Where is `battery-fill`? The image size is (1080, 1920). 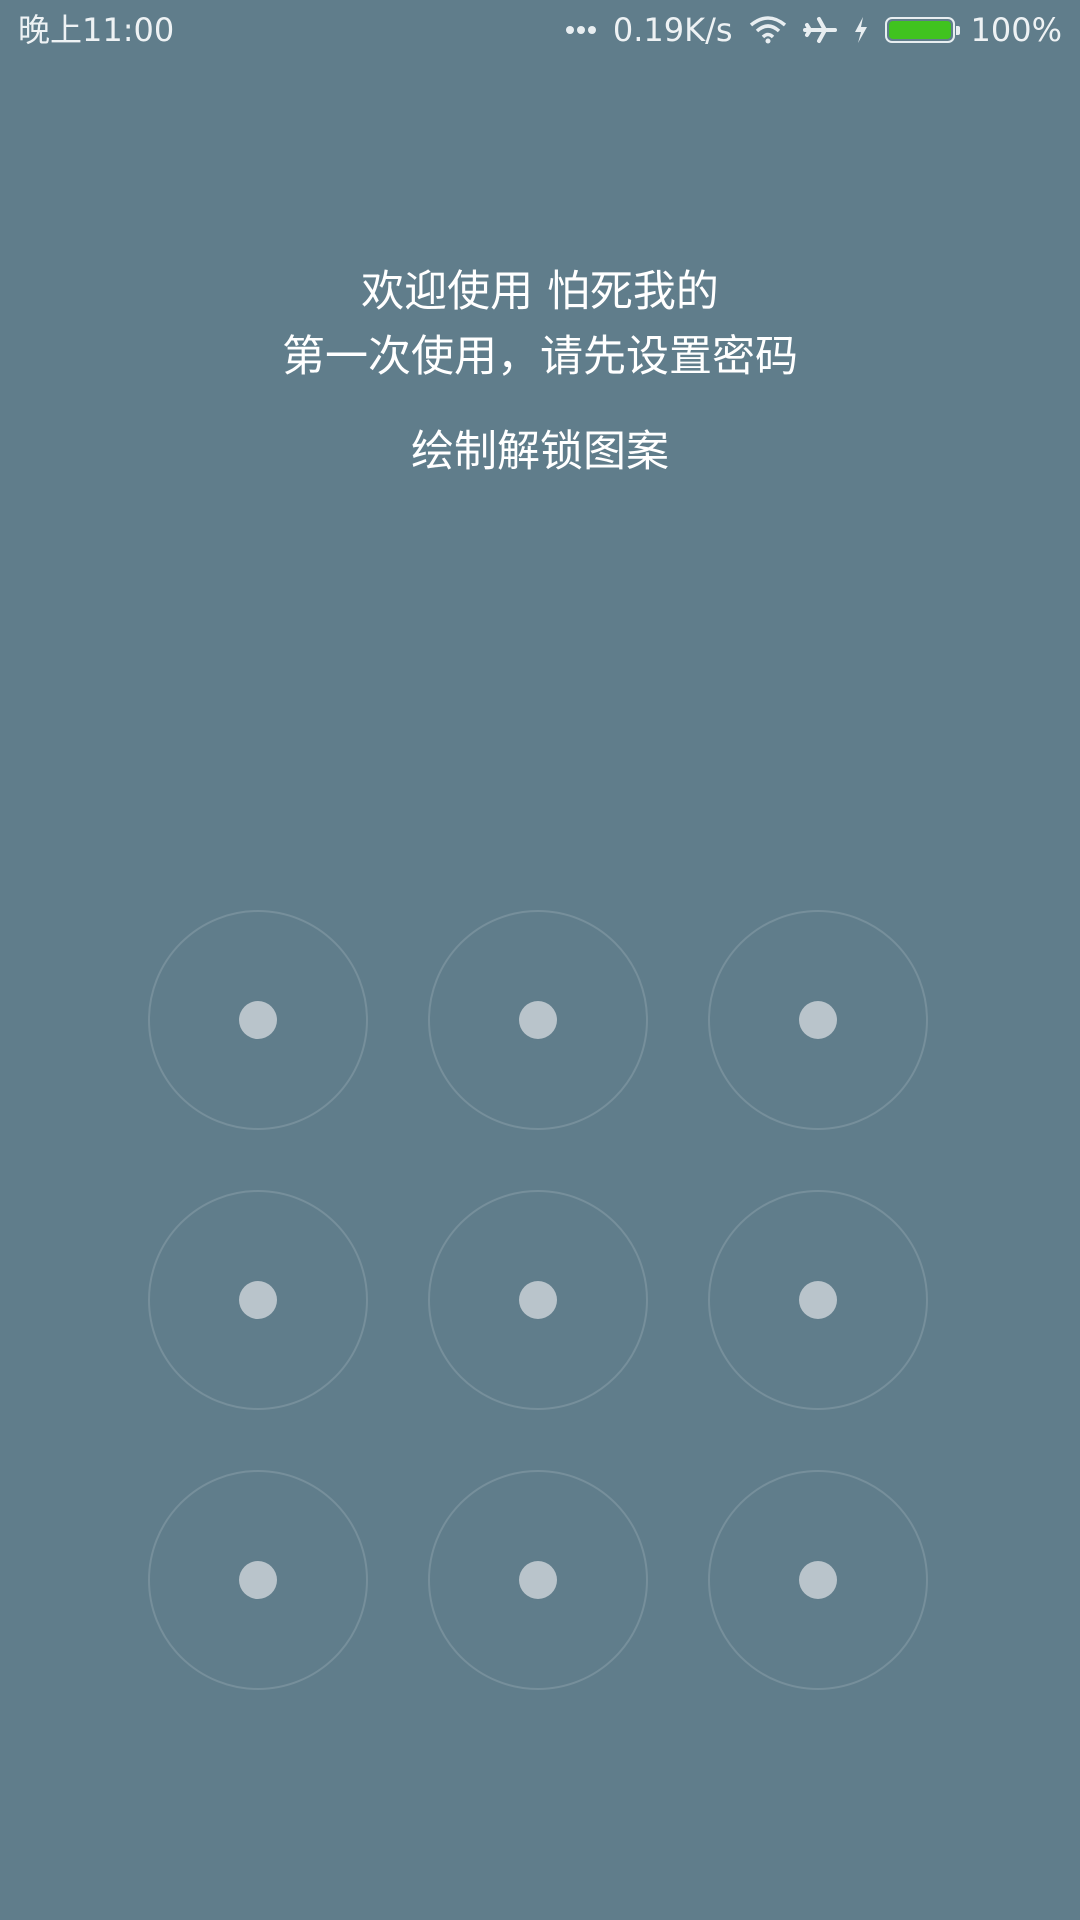
battery-fill is located at coordinates (919, 30).